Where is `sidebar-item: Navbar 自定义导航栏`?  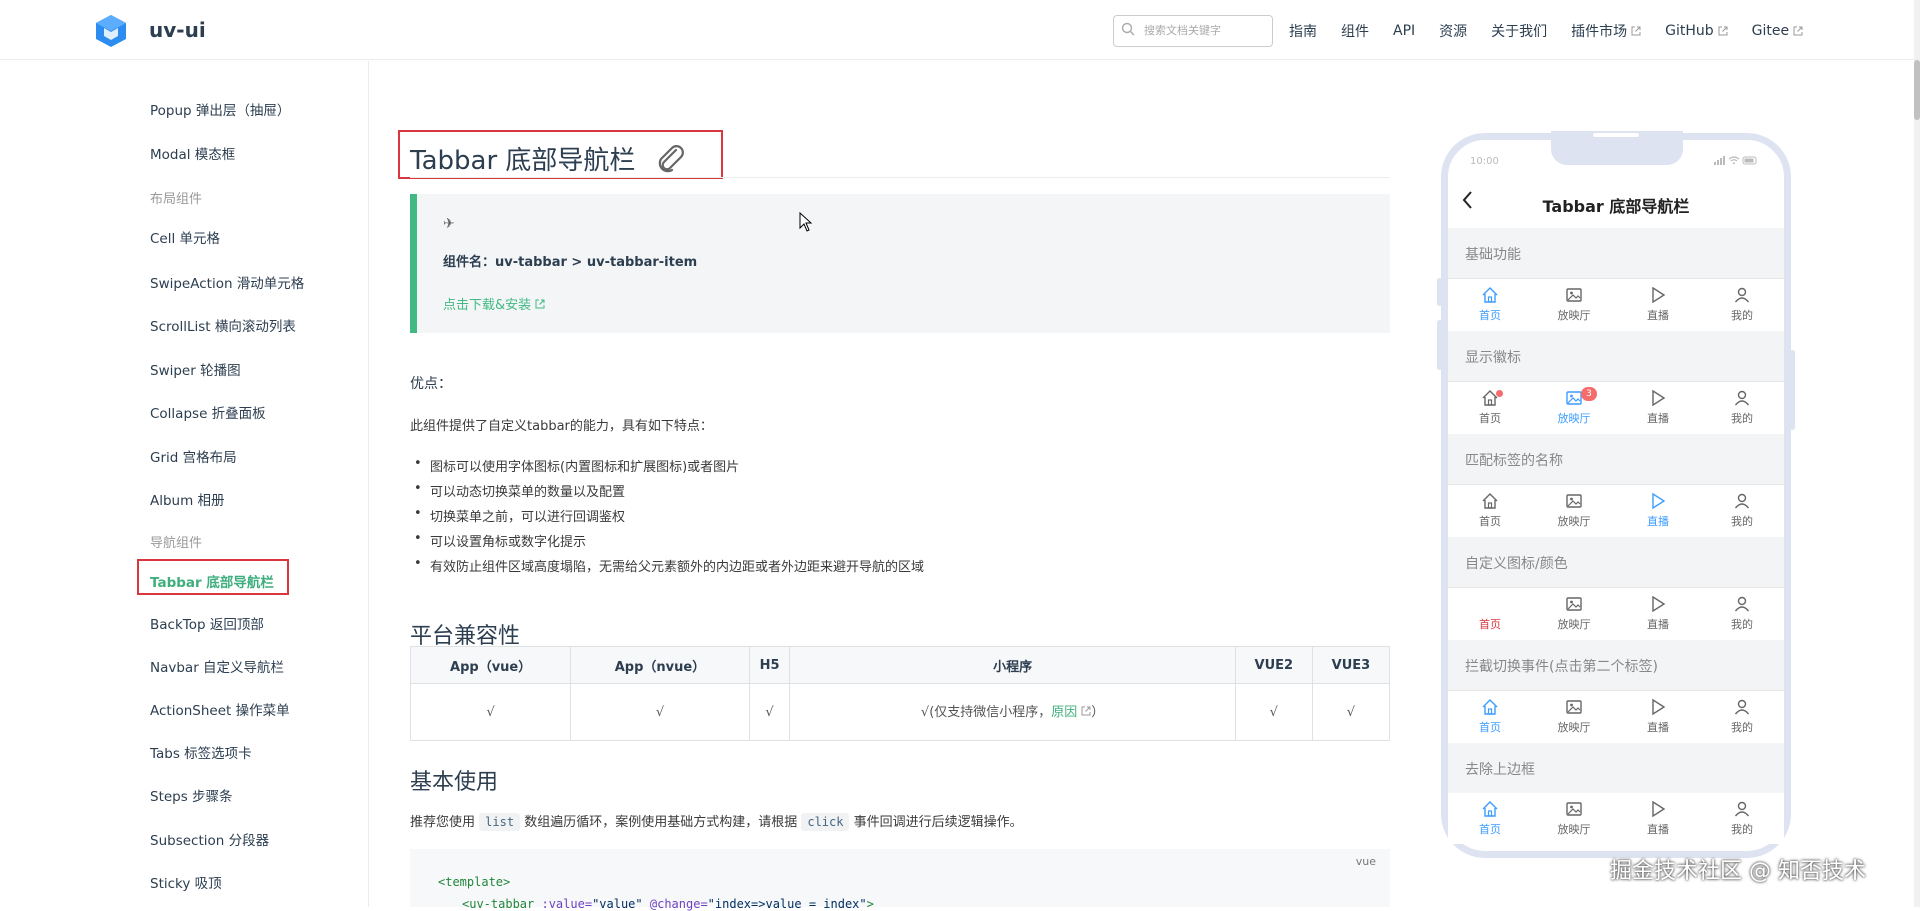
sidebar-item: Navbar 自定义导航栏 is located at coordinates (217, 666).